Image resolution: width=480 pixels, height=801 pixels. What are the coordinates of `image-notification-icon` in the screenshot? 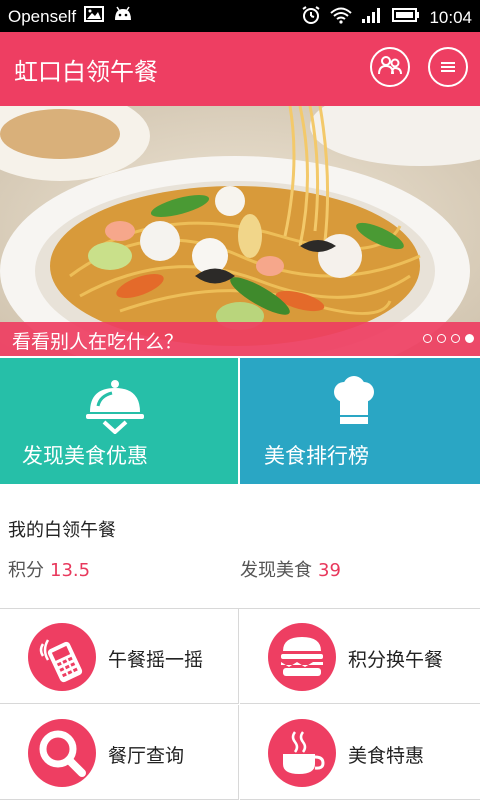 It's located at (94, 16).